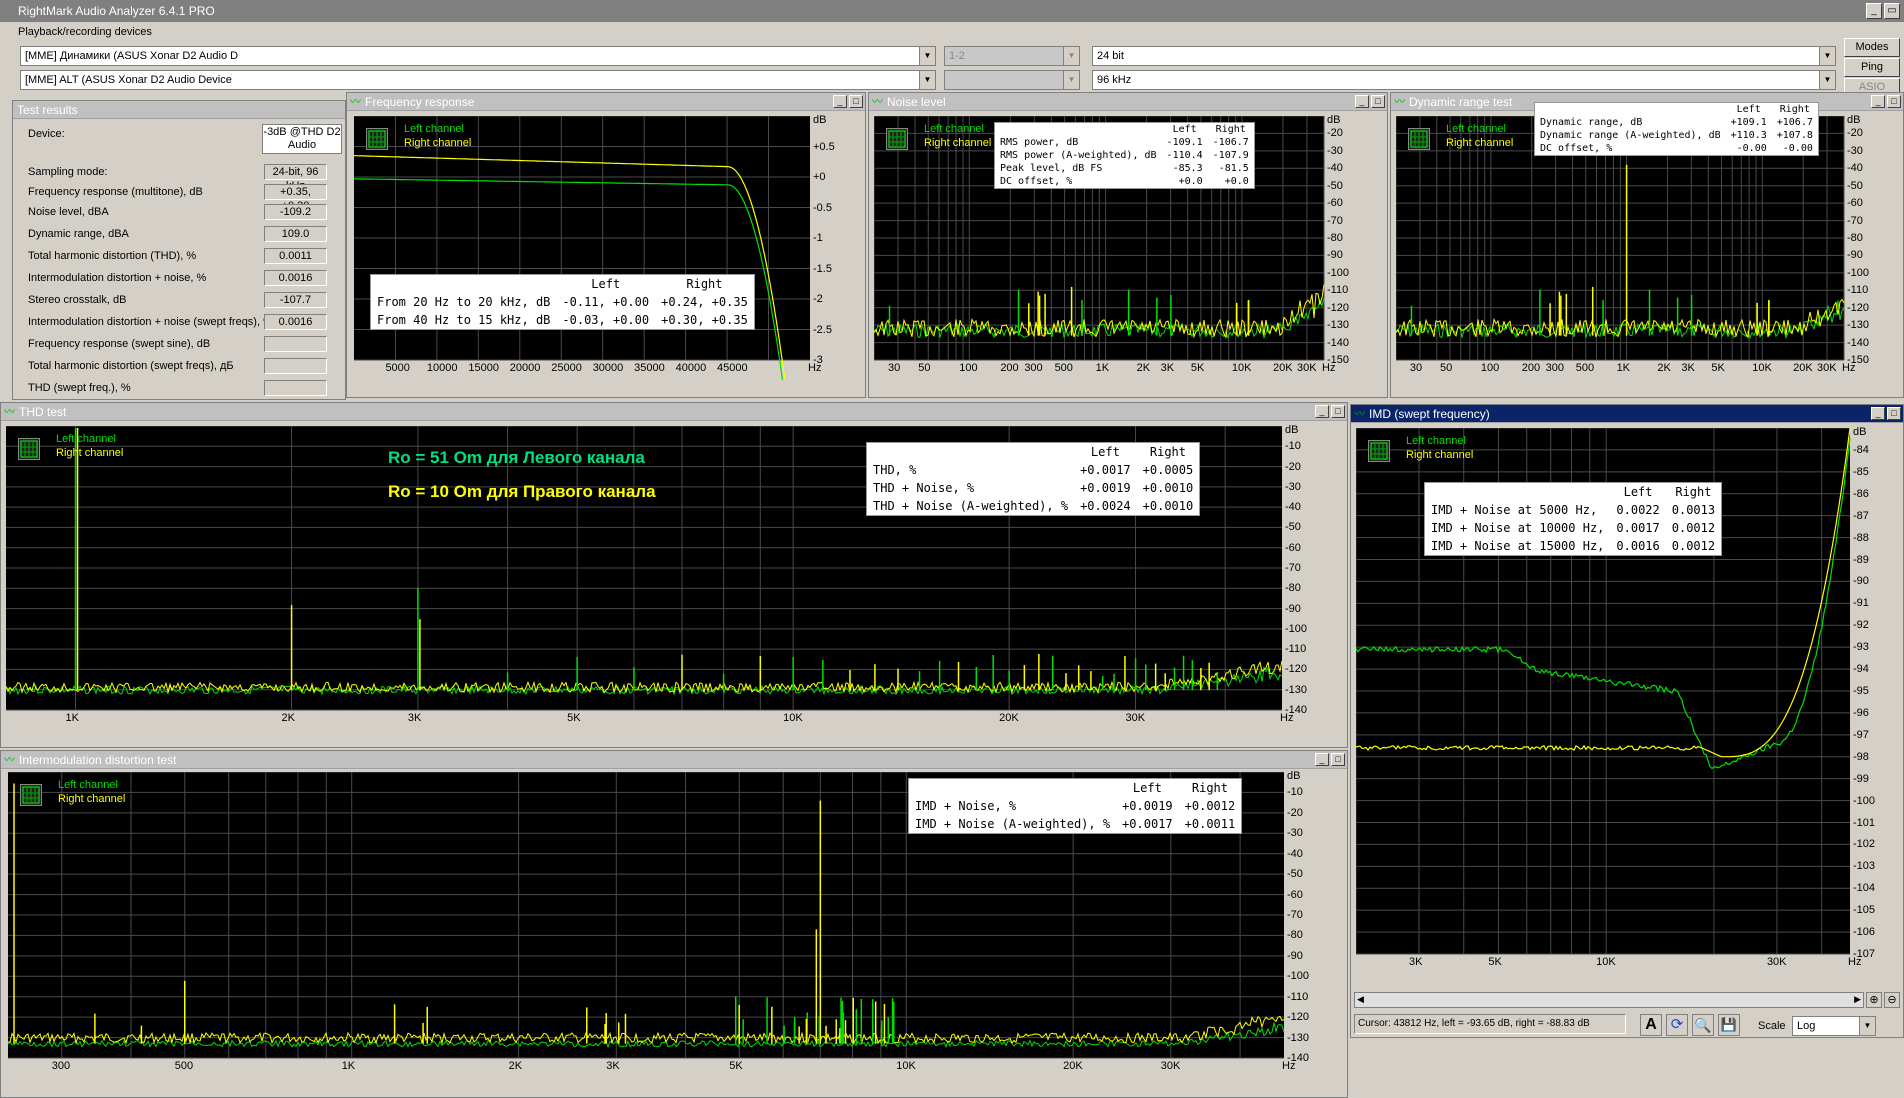 The image size is (1904, 1098). Describe the element at coordinates (1124, 168) in the screenshot. I see `table-row: Peak level, dB FS -85.3 -81.5` at that location.